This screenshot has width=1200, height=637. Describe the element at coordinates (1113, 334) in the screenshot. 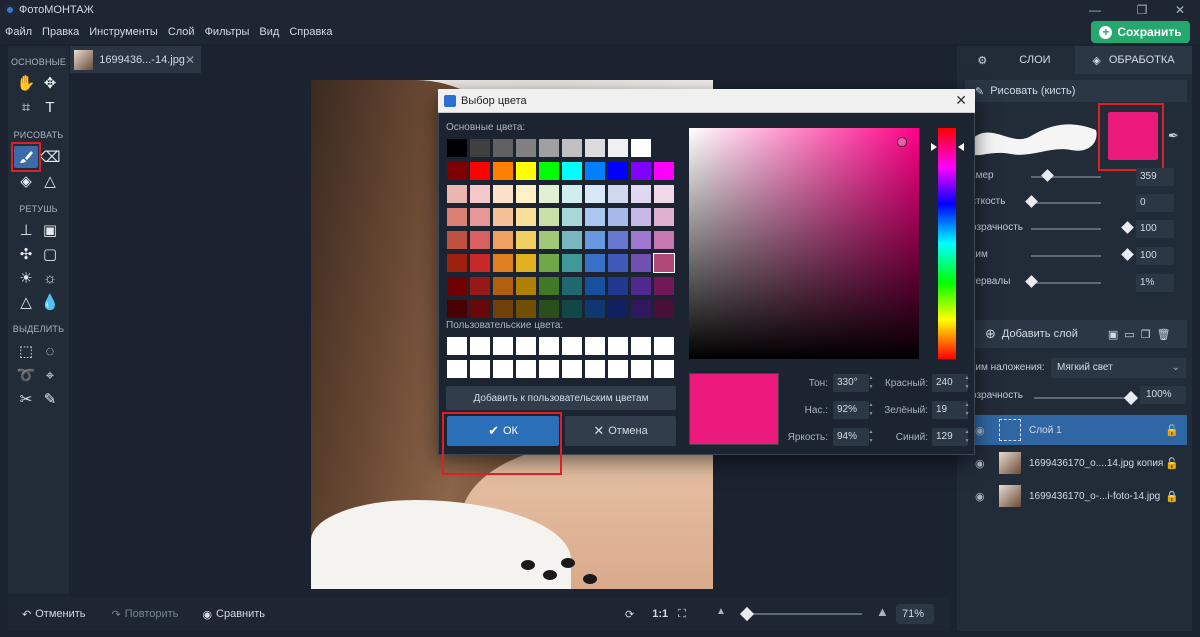

I see `mask-icon: ▣` at that location.